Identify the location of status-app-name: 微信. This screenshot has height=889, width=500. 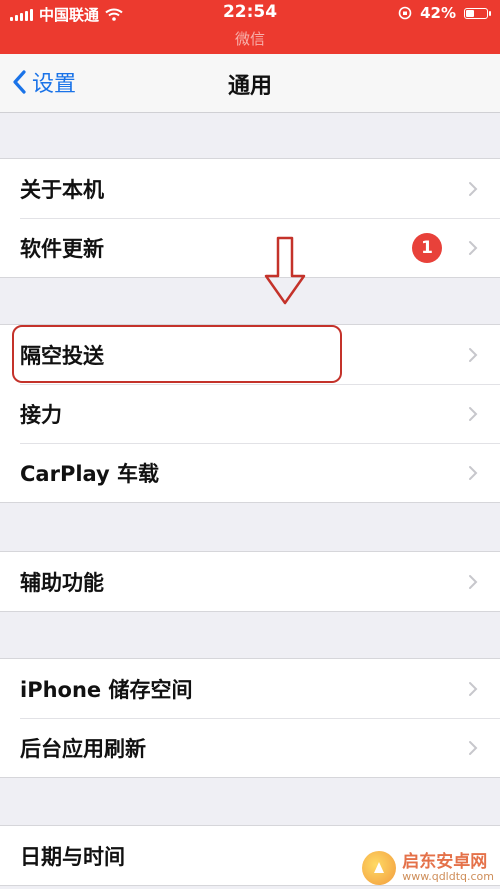
(249, 39).